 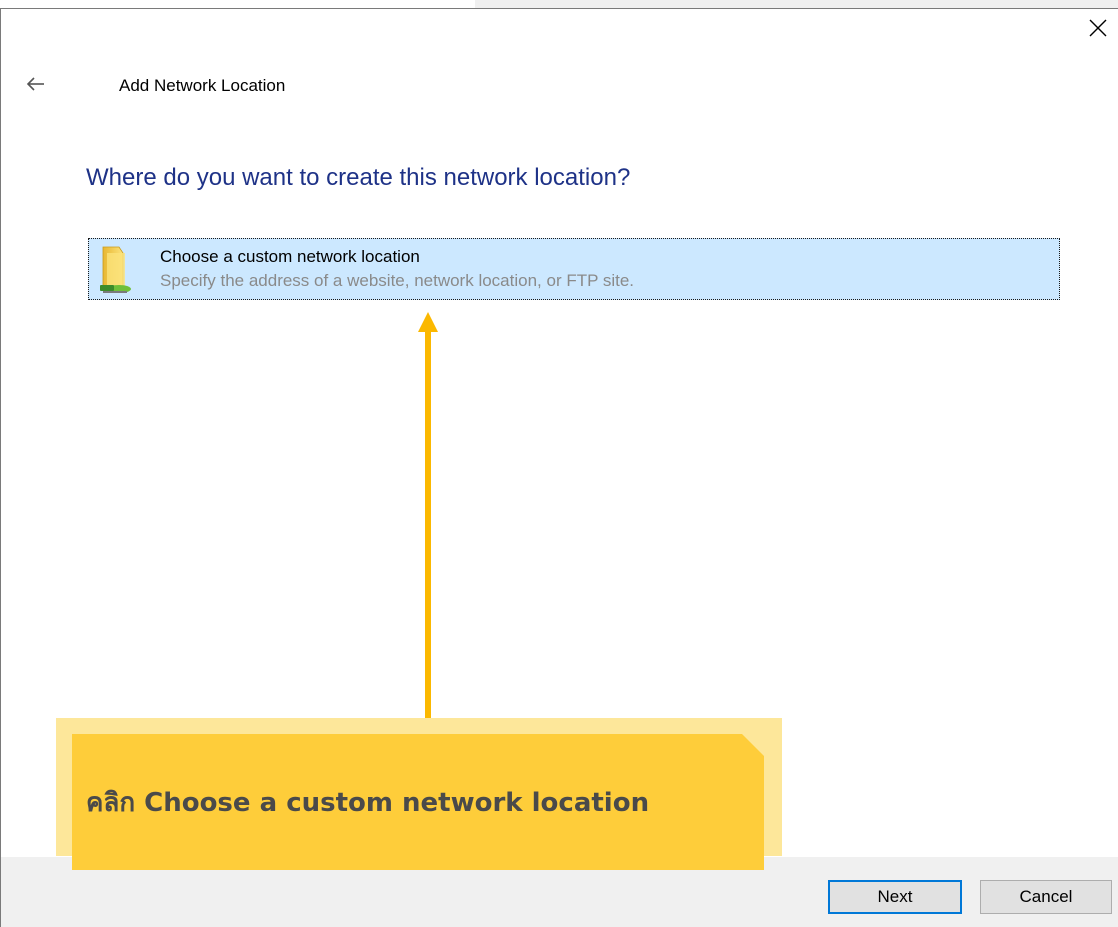 What do you see at coordinates (368, 803) in the screenshot?
I see `instruction-text: คลิก Choose a custom network location` at bounding box center [368, 803].